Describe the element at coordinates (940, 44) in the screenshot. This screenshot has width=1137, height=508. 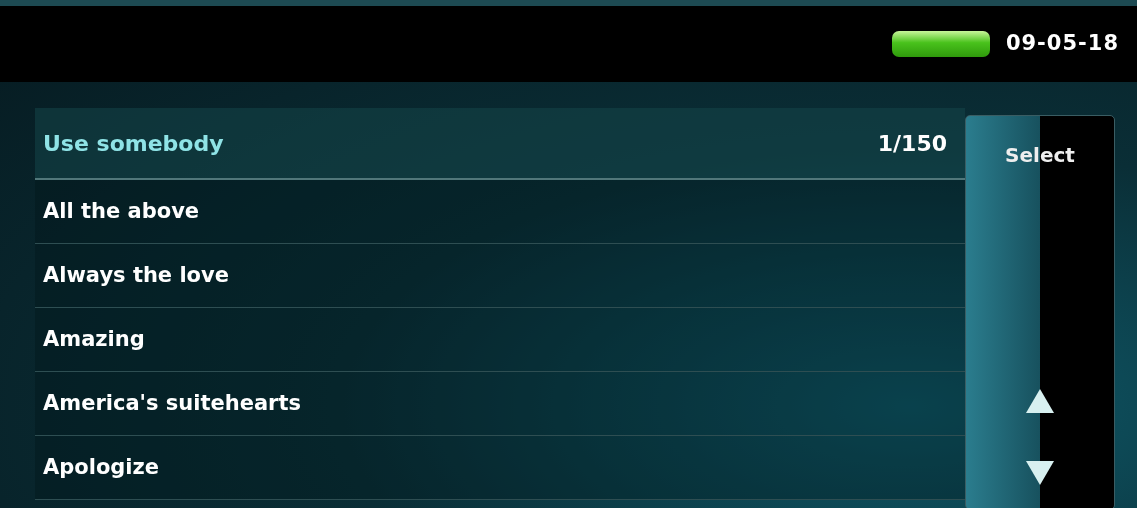
I see `battery-bar-icon` at that location.